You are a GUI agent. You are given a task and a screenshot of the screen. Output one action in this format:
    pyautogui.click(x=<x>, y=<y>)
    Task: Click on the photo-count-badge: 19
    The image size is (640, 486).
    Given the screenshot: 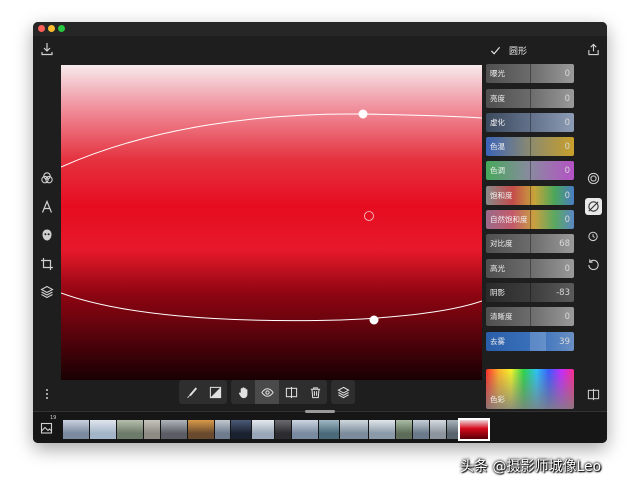 What is the action you would take?
    pyautogui.click(x=53, y=418)
    